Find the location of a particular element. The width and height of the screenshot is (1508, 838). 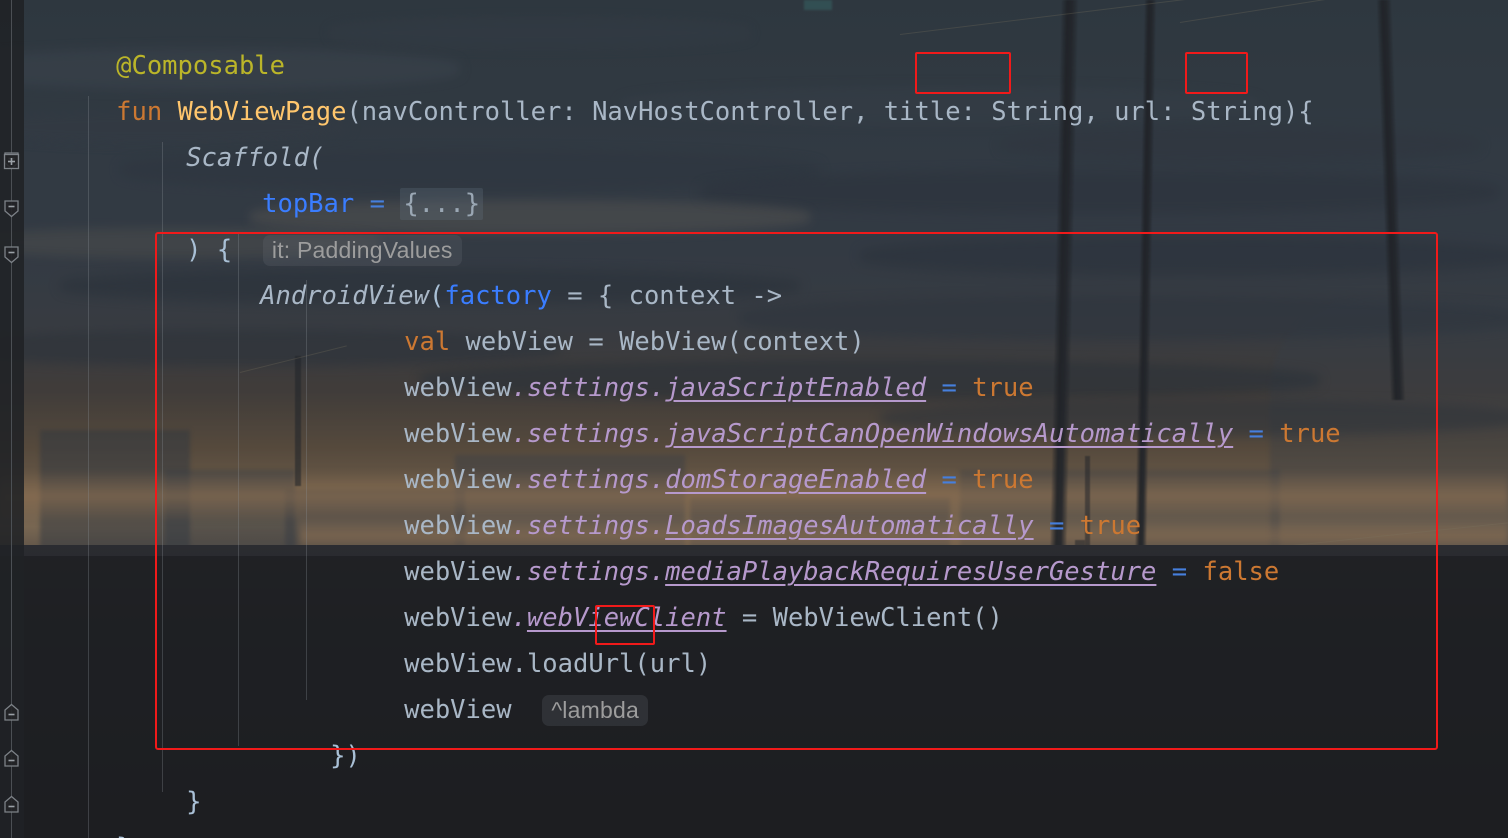

boolean-true: true is located at coordinates (1310, 434).